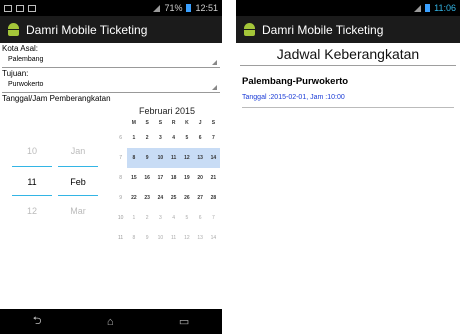 The width and height of the screenshot is (460, 334). Describe the element at coordinates (133, 123) in the screenshot. I see `weekday-header: M` at that location.